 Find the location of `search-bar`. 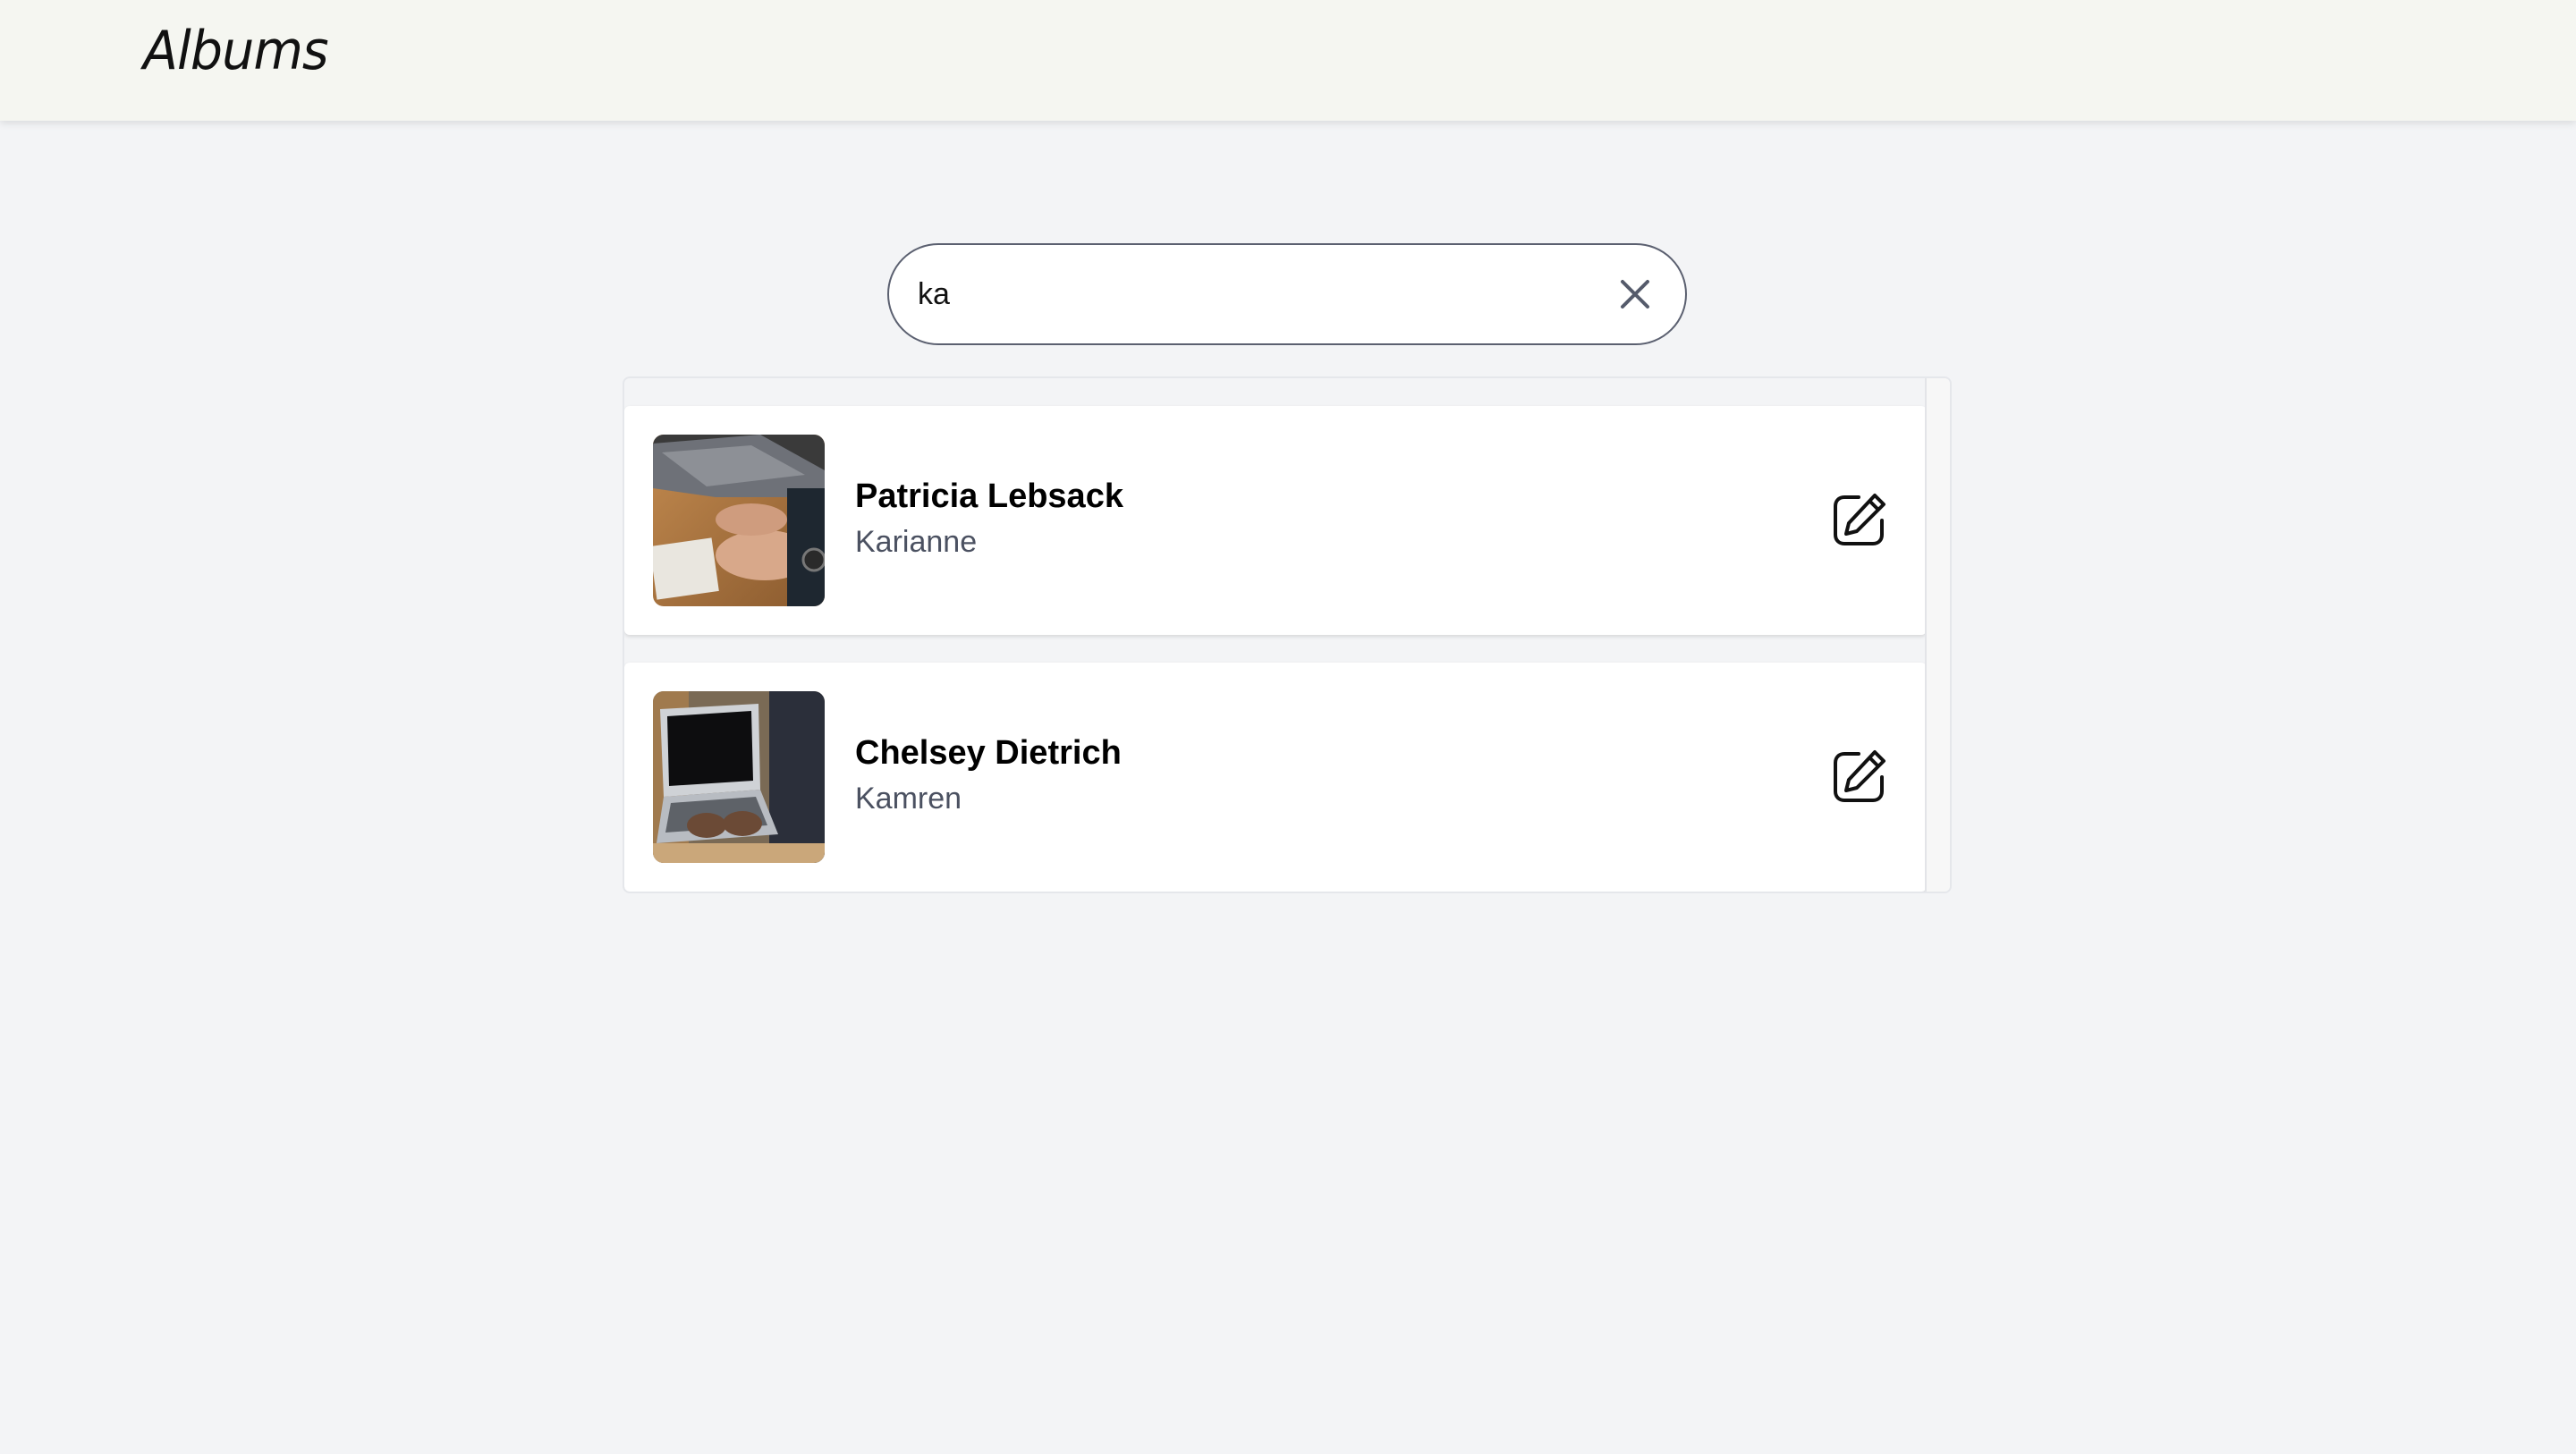

search-bar is located at coordinates (1287, 294).